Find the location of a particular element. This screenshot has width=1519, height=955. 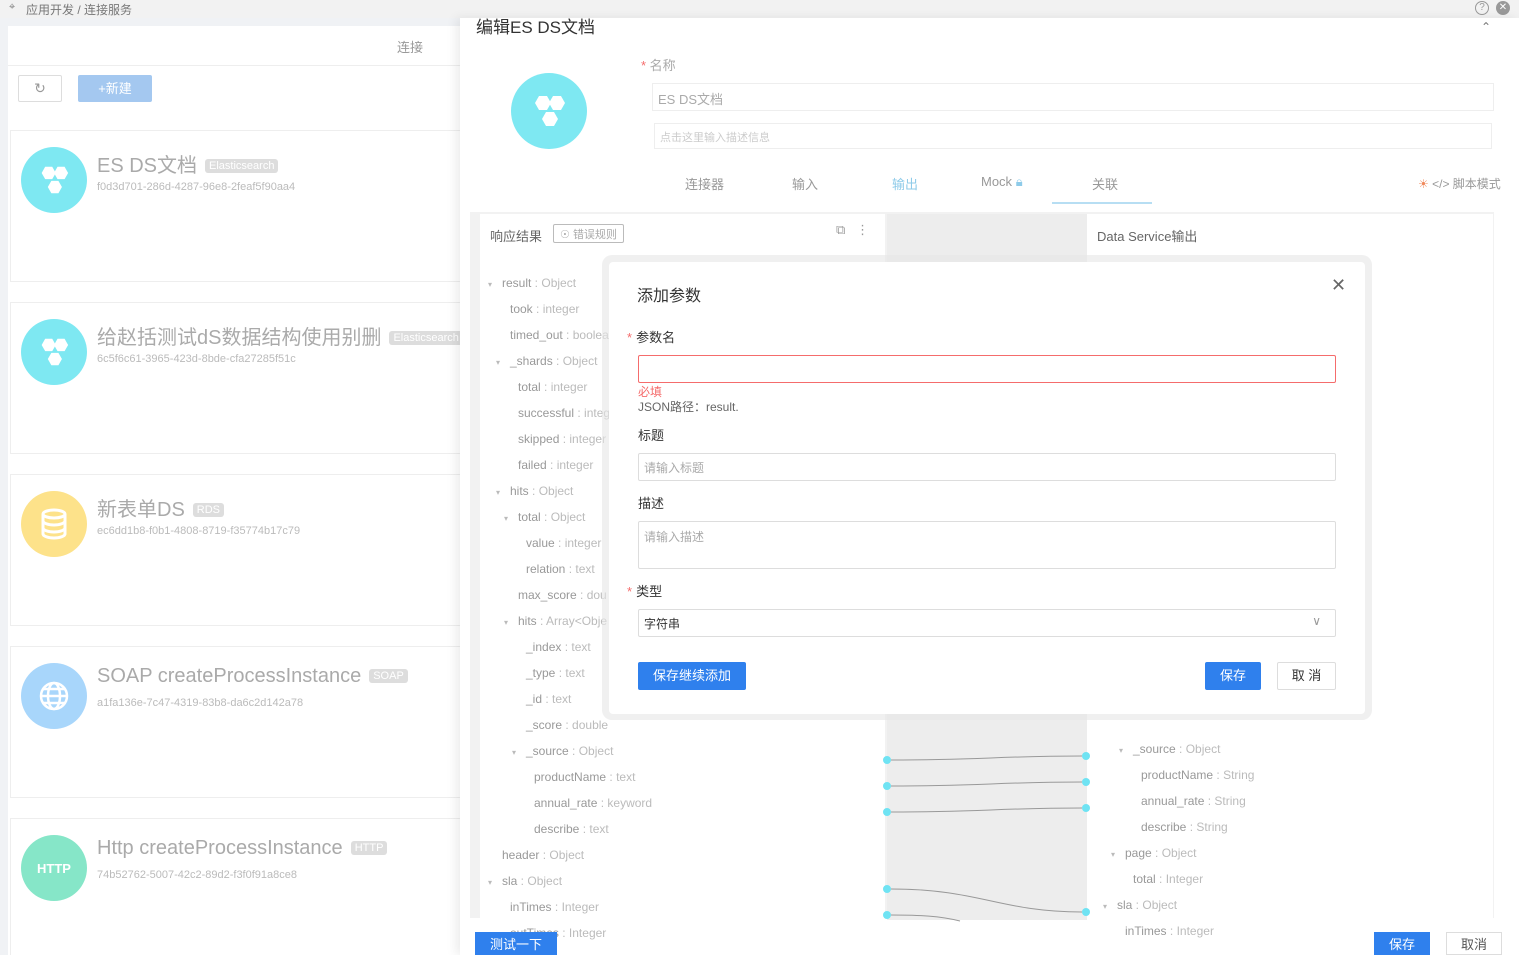

refresh-icon: ↻ is located at coordinates (40, 88).